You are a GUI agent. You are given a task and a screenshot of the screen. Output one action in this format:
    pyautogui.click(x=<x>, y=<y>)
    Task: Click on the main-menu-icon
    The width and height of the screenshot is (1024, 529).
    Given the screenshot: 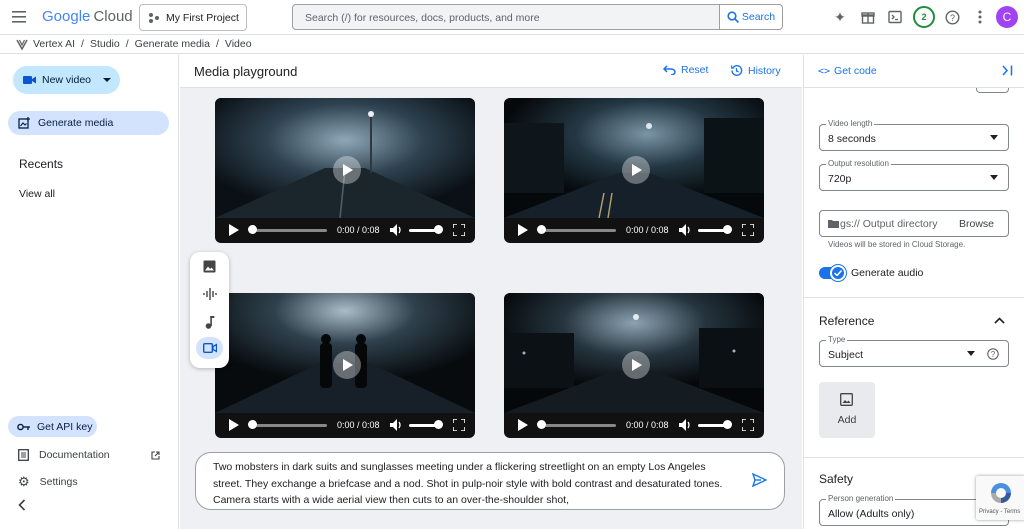 What is the action you would take?
    pyautogui.click(x=19, y=17)
    